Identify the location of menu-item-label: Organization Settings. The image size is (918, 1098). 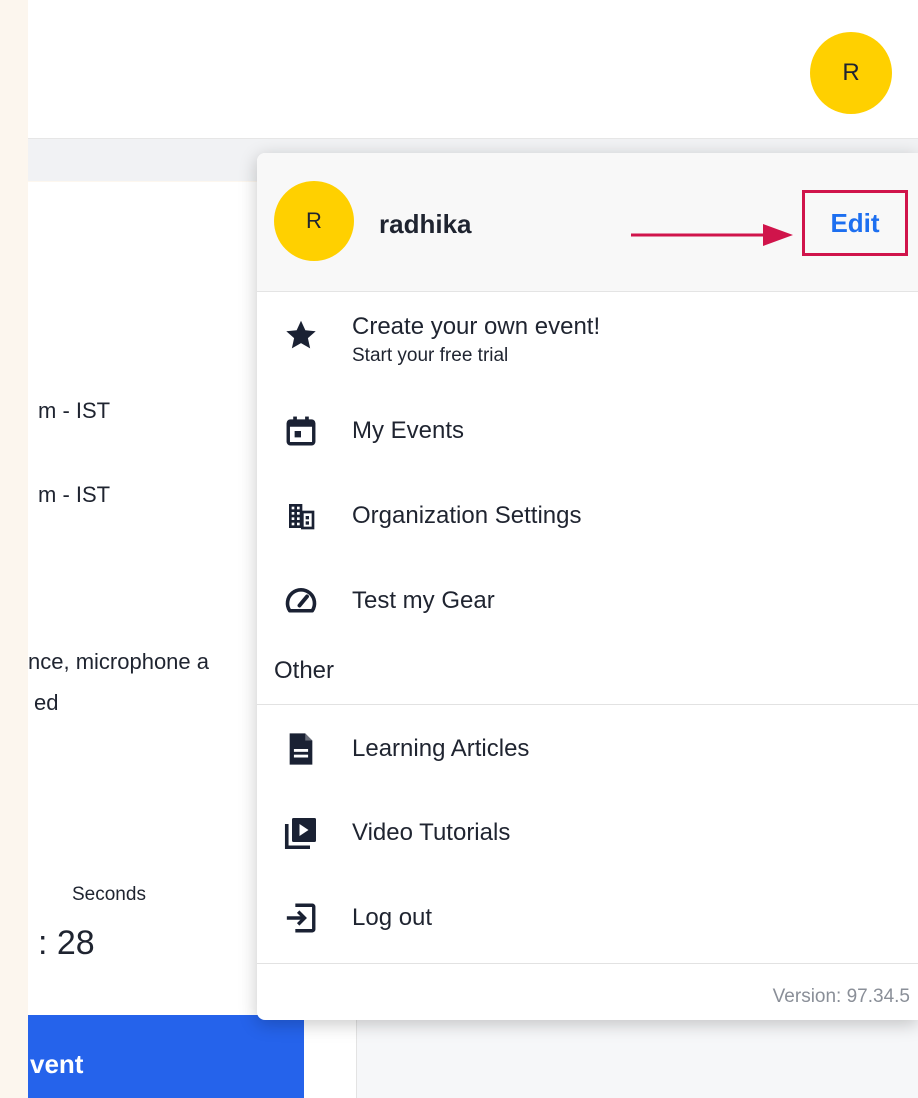
(467, 515).